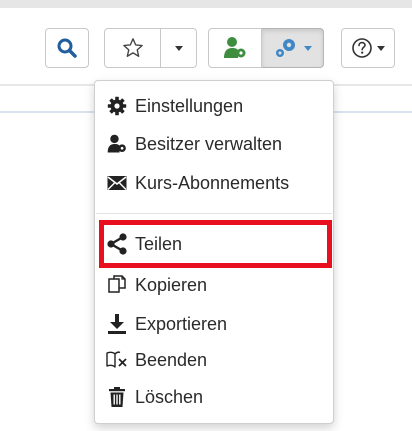 This screenshot has height=431, width=412. I want to click on menu-item-exportieren: Exportieren, so click(214, 324).